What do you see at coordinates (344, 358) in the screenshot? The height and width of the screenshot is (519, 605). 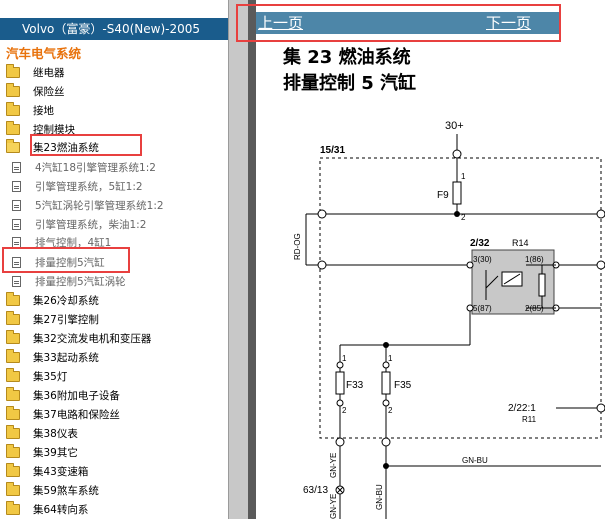 I see `pin-label: 1` at bounding box center [344, 358].